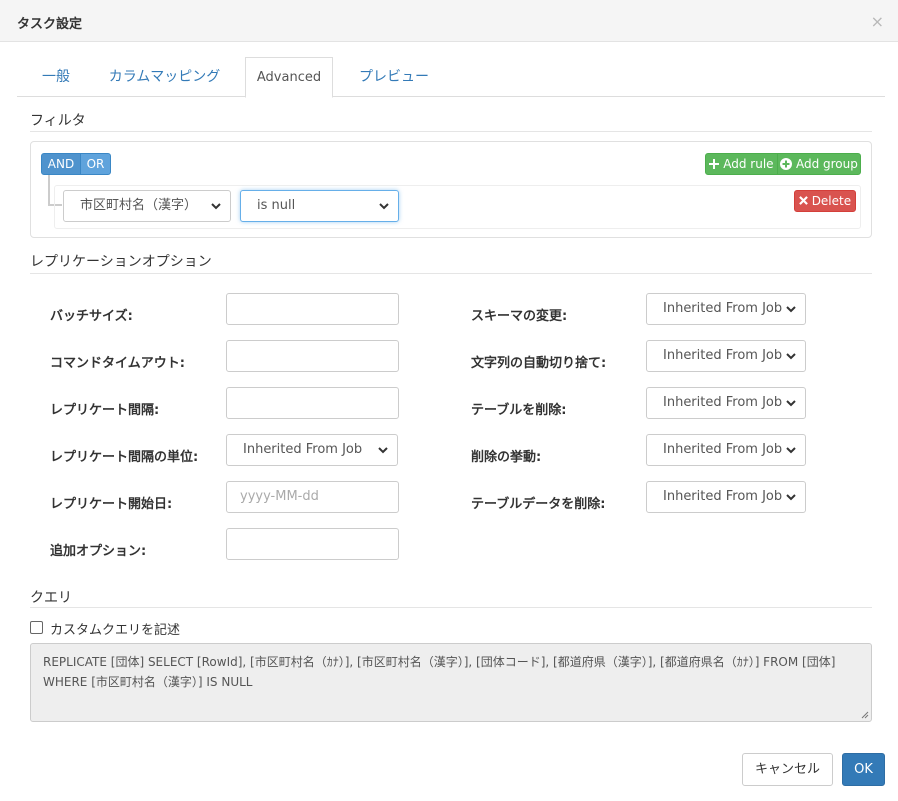 This screenshot has height=801, width=898. What do you see at coordinates (61, 164) in the screenshot?
I see `and-button: AND` at bounding box center [61, 164].